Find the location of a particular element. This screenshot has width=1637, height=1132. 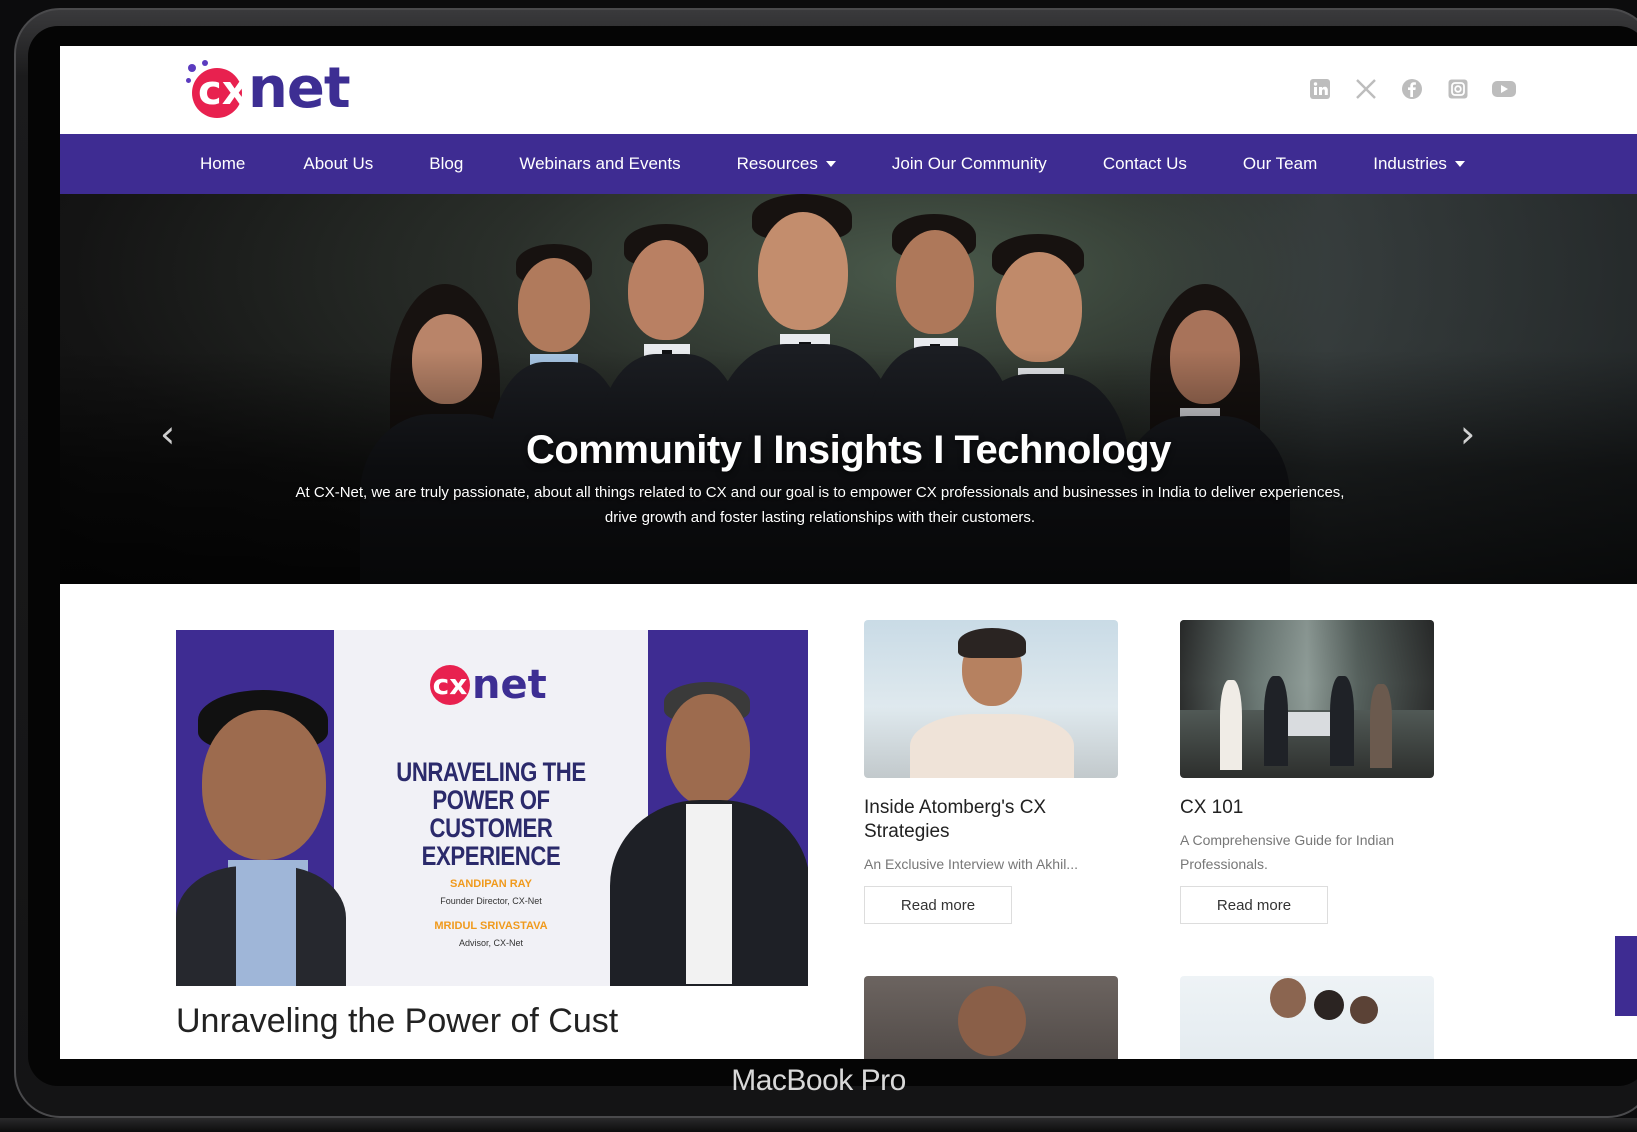

instagram-icon is located at coordinates (1458, 89).